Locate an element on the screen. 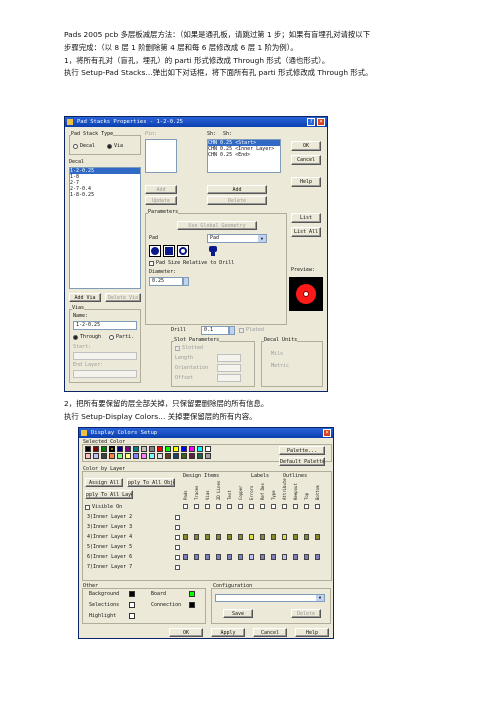 The image size is (496, 702). slotted-checkbox is located at coordinates (177, 348).